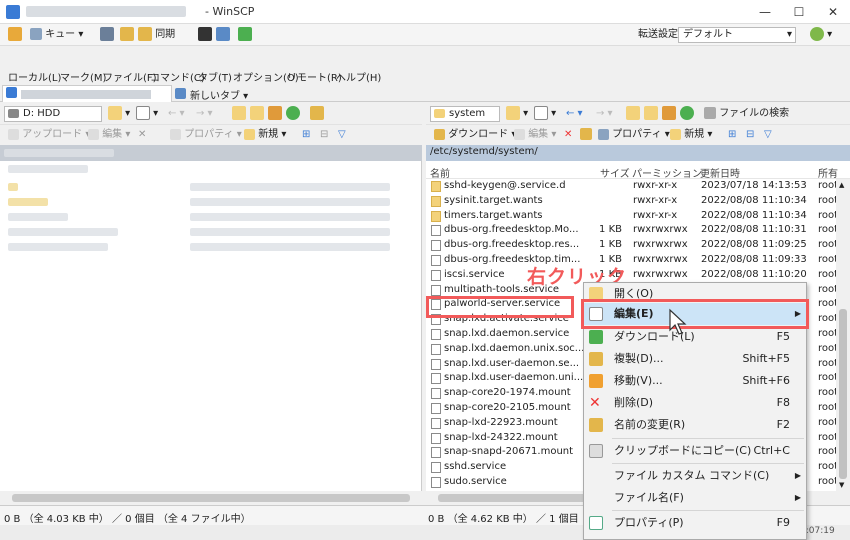 The image size is (850, 540). I want to click on queue-button: キュー ▾, so click(56, 35).